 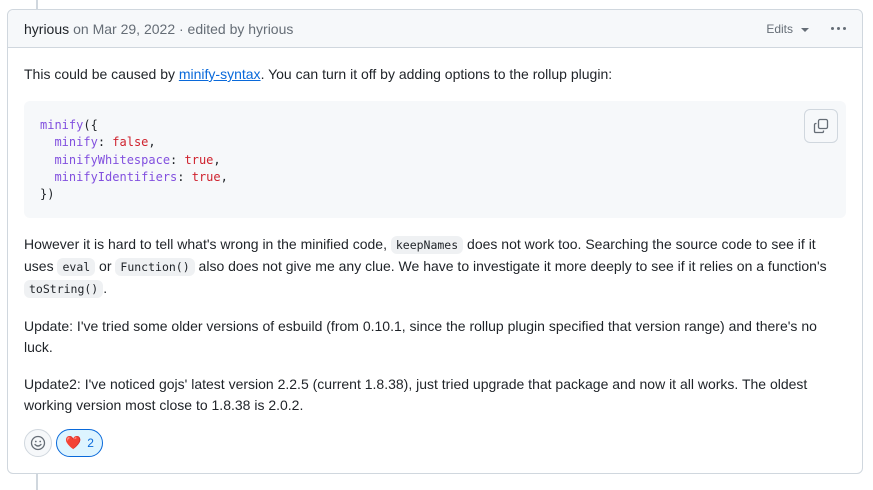 What do you see at coordinates (112, 159) in the screenshot?
I see `code-key: minifyWhitespace` at bounding box center [112, 159].